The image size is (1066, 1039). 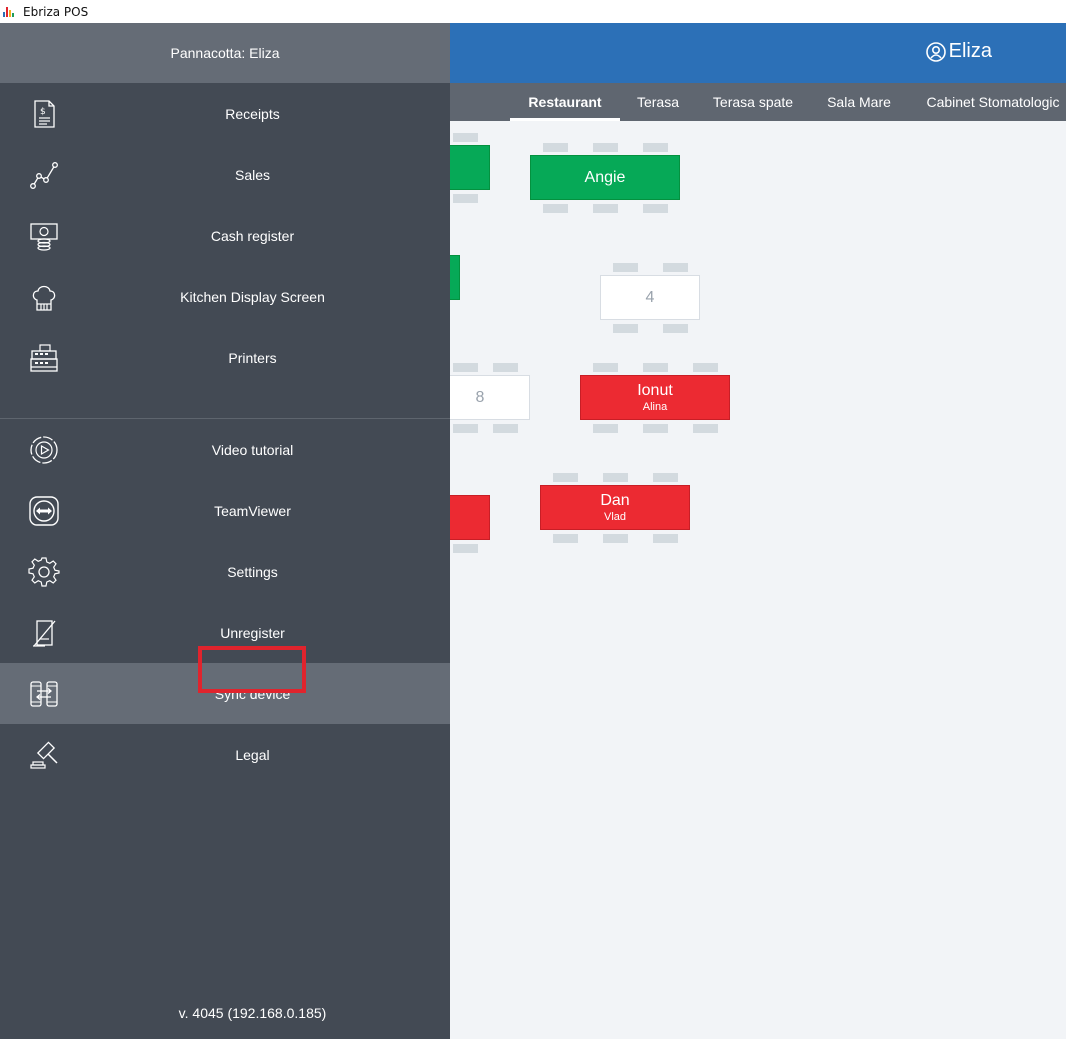 I want to click on tab-cabinet-stomatologic: Cabinet Stomatologic, so click(x=993, y=102).